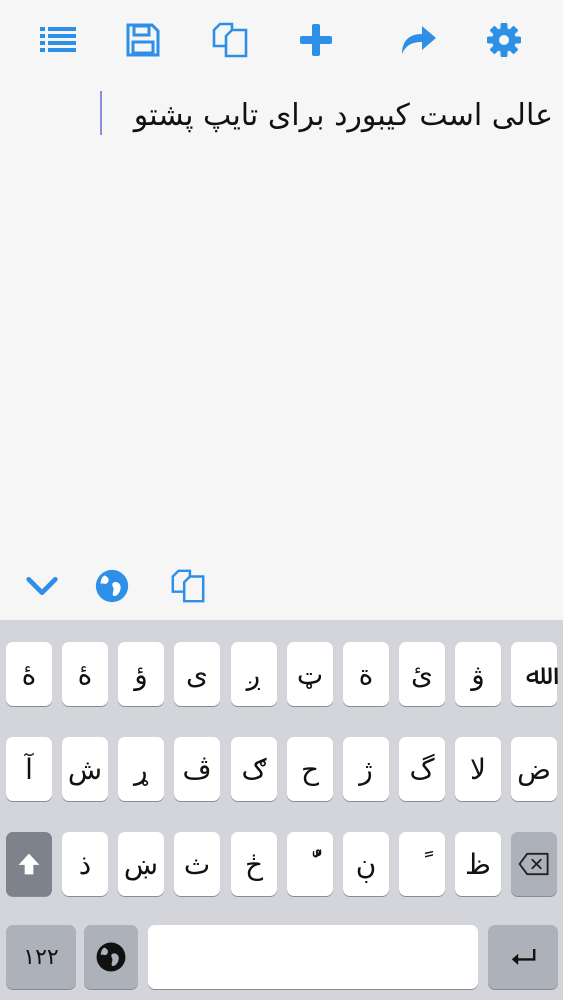 The image size is (563, 1000). What do you see at coordinates (366, 769) in the screenshot?
I see `key: ژ` at bounding box center [366, 769].